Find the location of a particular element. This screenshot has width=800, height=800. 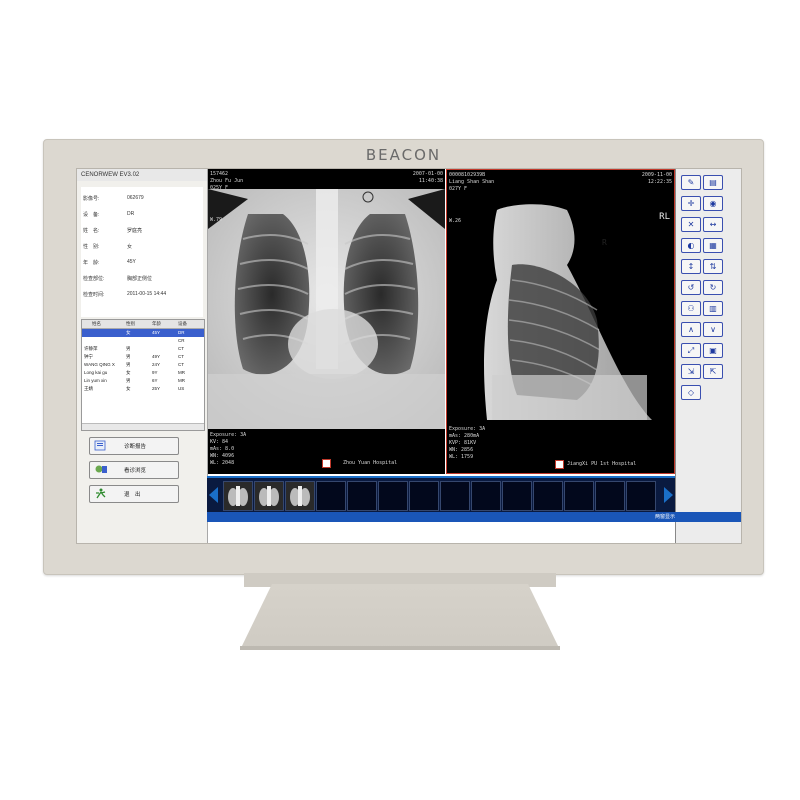

patient-info-row: 检查部位: 胸部正侧位 is located at coordinates (142, 280).